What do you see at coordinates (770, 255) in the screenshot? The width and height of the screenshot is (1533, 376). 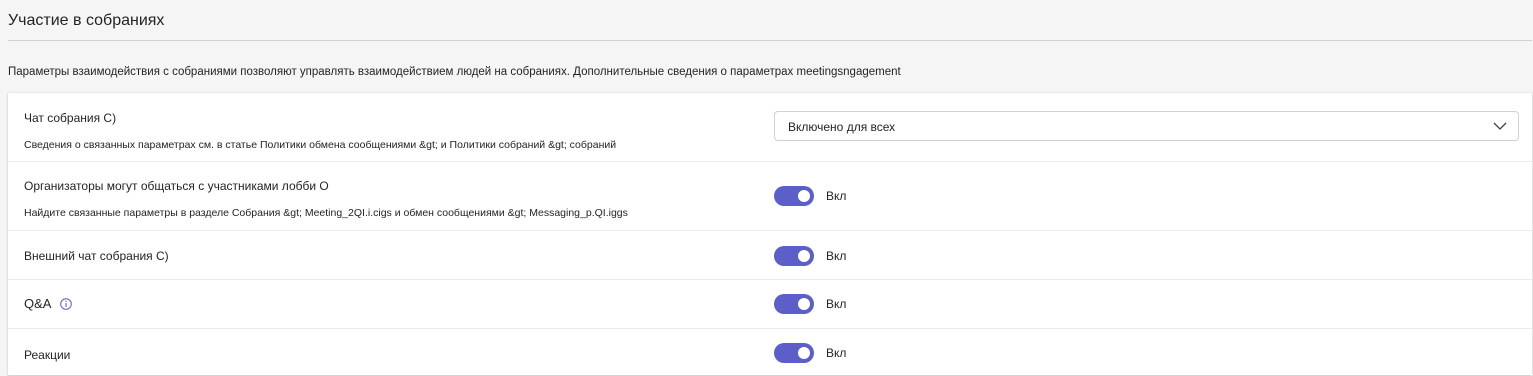 I see `setting-row-external-chat: Внешний чат собрания C) Вкл` at bounding box center [770, 255].